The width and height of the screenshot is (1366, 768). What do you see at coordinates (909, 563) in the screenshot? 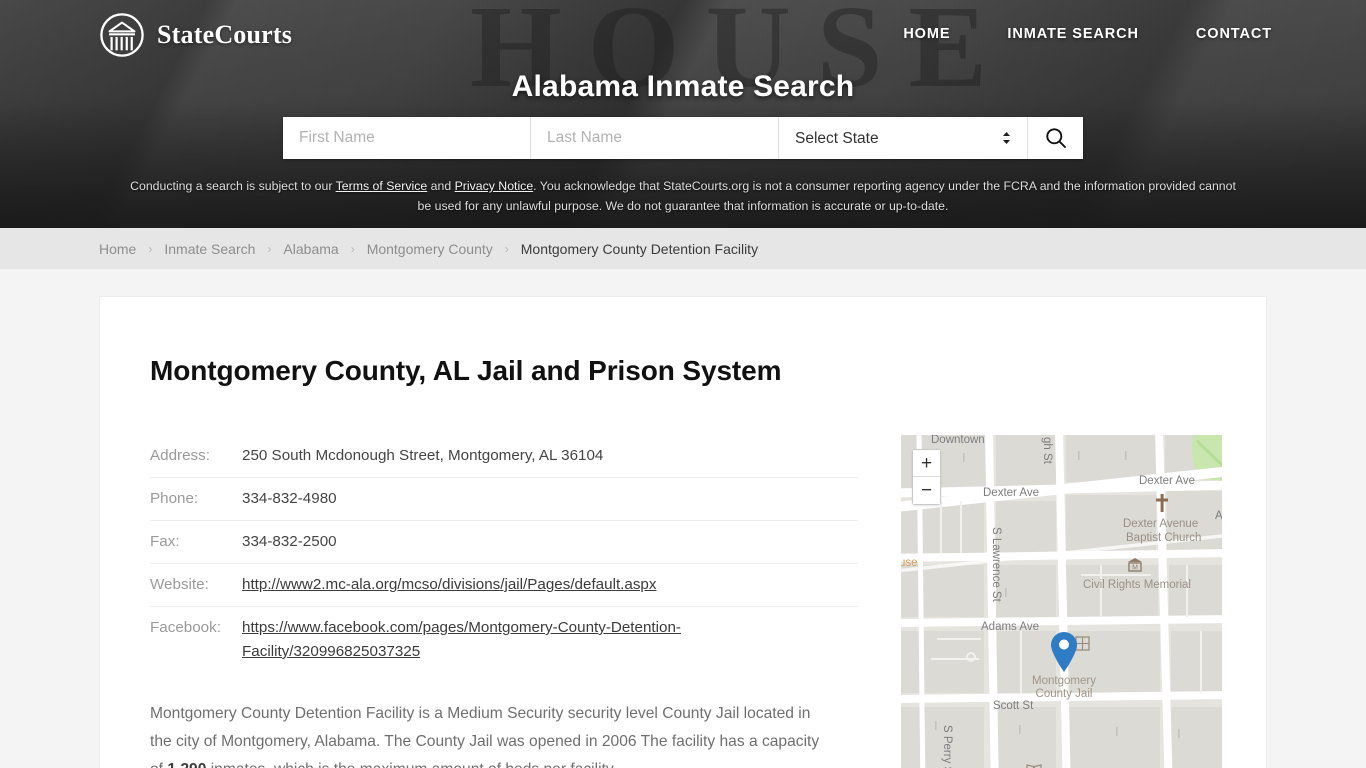
I see `map-label-courthouse-partial: use` at bounding box center [909, 563].